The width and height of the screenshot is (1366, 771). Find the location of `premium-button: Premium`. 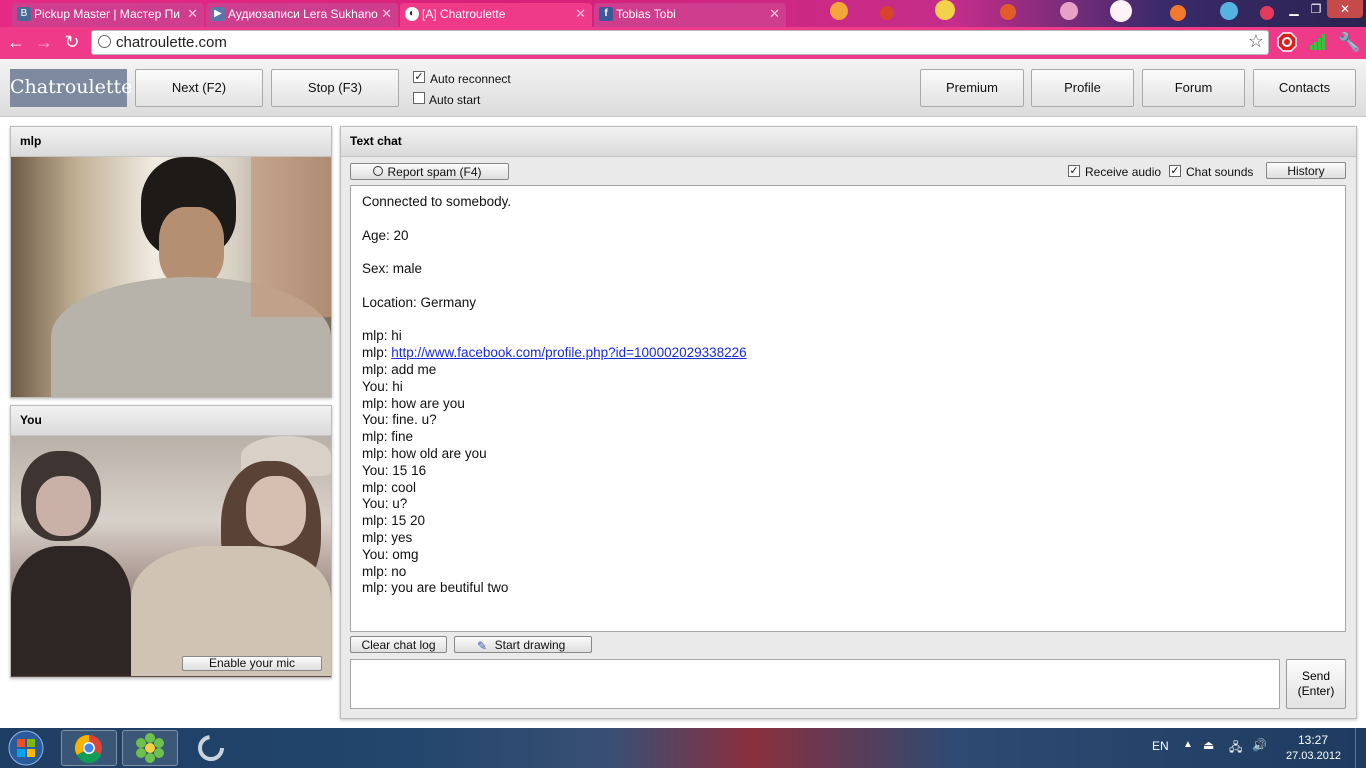

premium-button: Premium is located at coordinates (972, 88).